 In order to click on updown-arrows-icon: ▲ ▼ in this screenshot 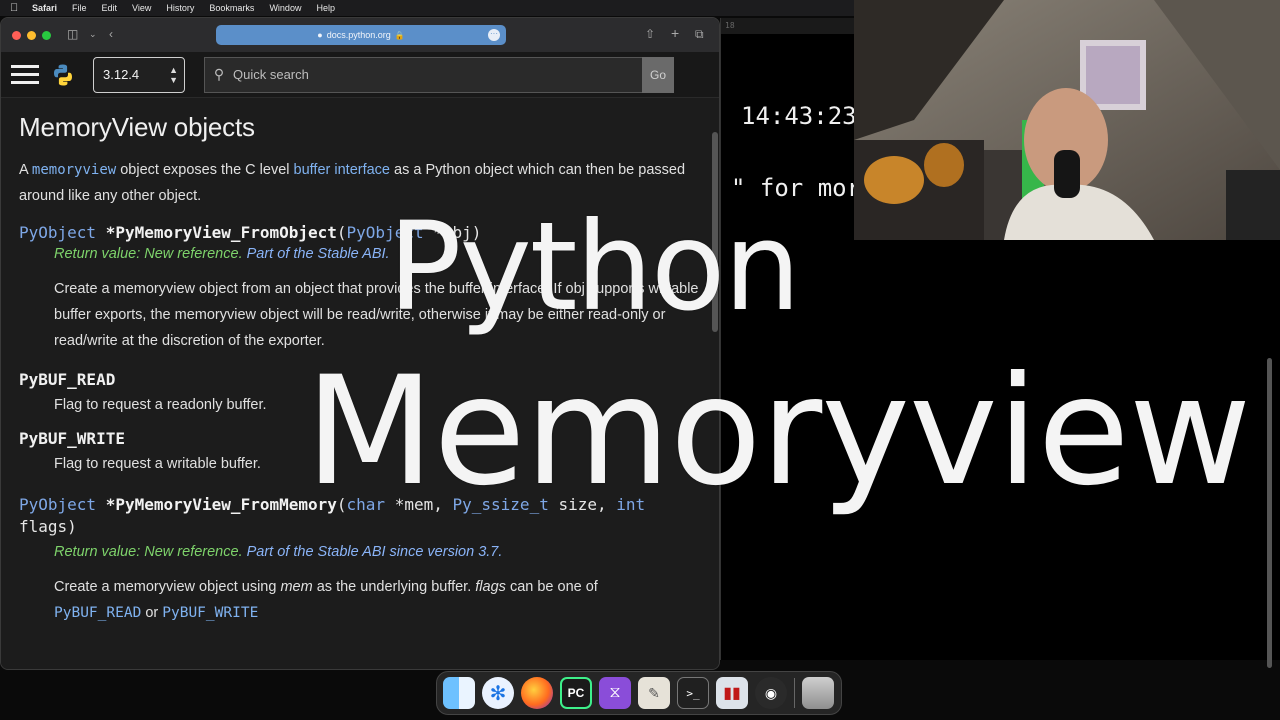, I will do `click(173, 74)`.